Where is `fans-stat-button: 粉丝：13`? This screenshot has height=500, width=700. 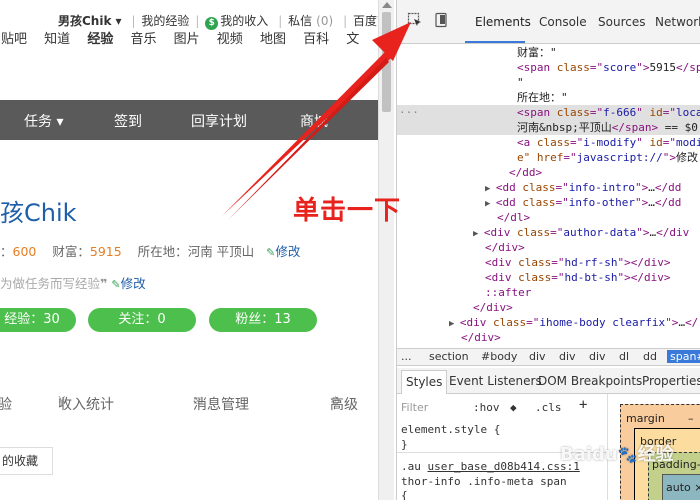
fans-stat-button: 粉丝：13 is located at coordinates (263, 320).